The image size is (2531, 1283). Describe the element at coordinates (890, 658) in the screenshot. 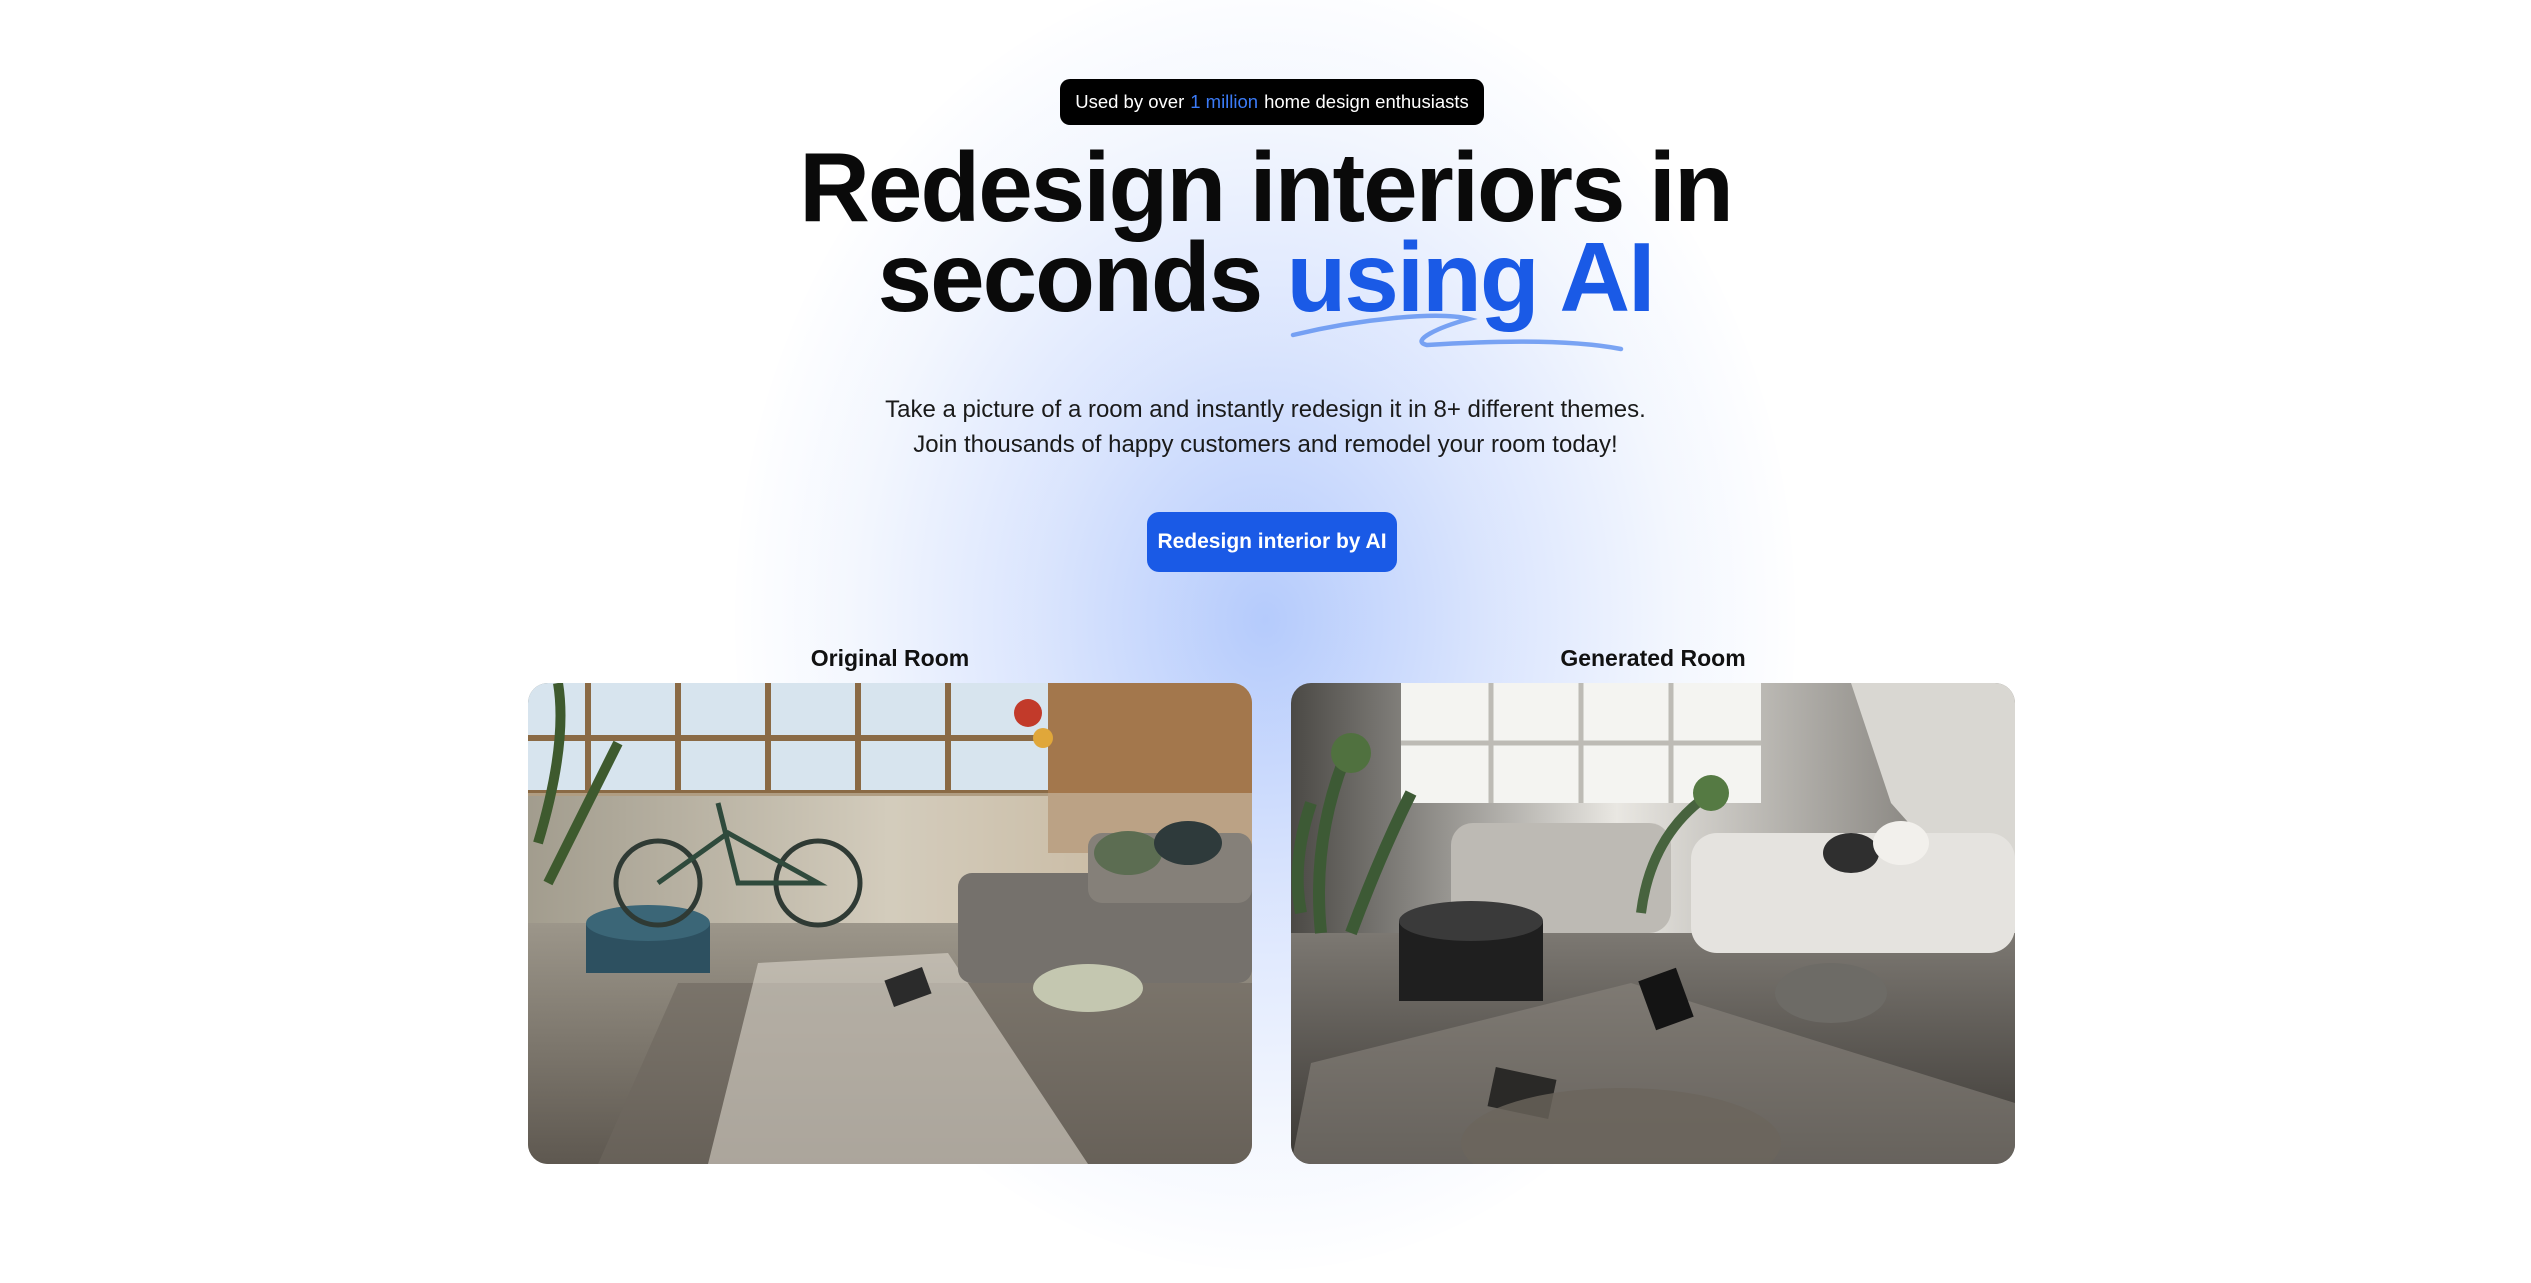

I see `original-room-caption: Original Room` at that location.